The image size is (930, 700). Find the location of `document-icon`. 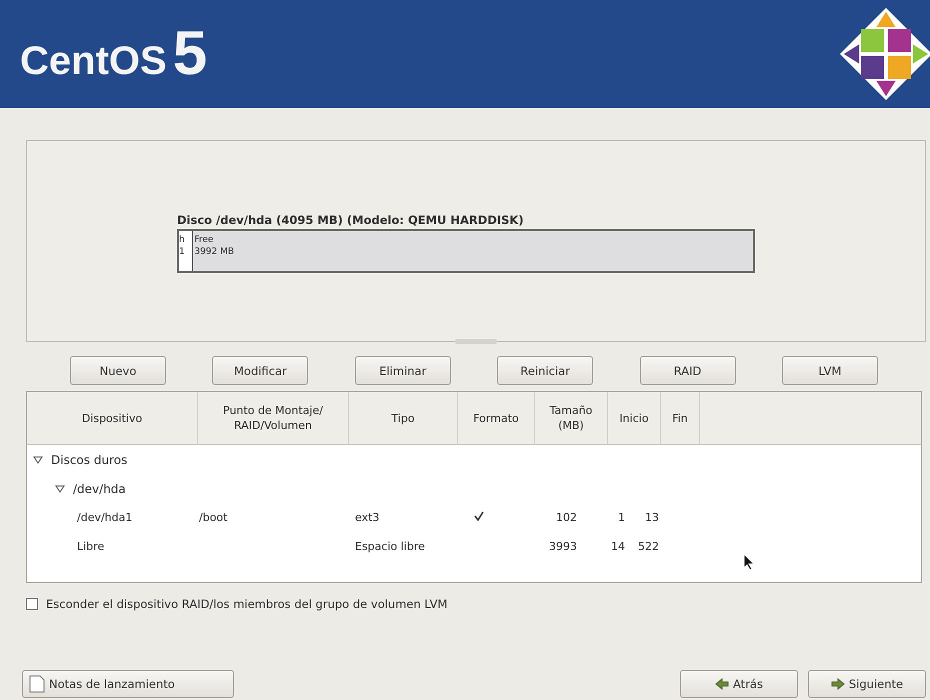

document-icon is located at coordinates (37, 684).